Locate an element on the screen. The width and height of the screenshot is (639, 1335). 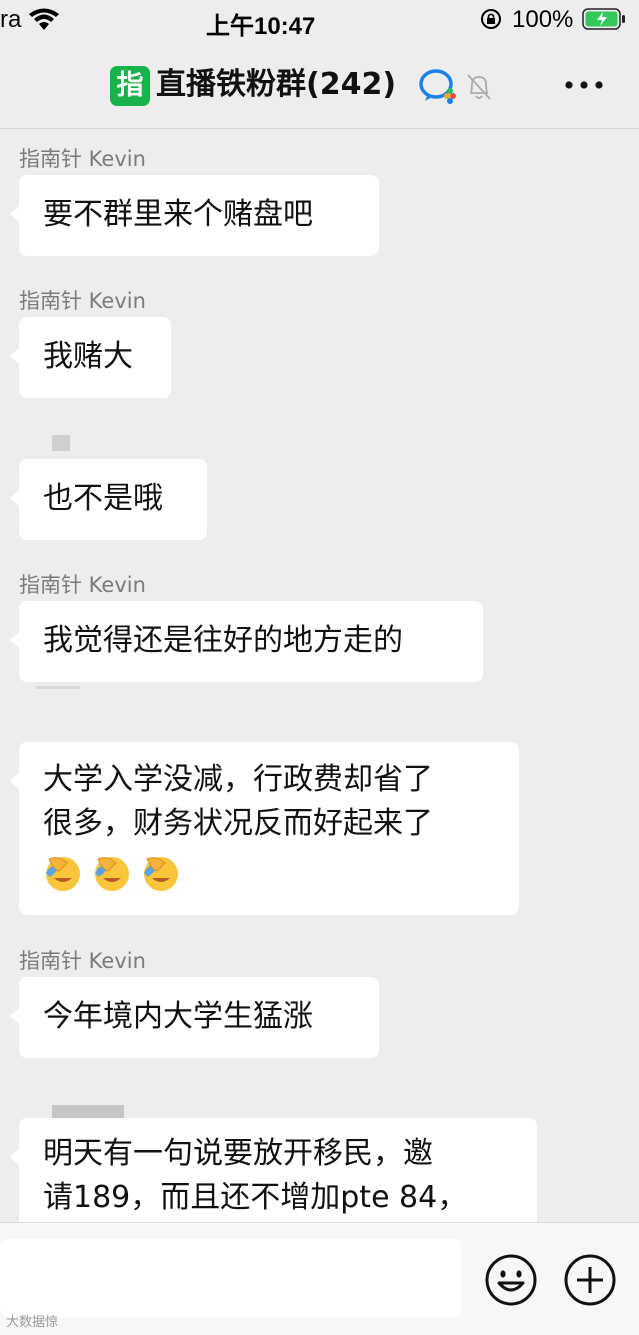
message-bubble: 我觉得还是往好的地方走的 is located at coordinates (246, 641).